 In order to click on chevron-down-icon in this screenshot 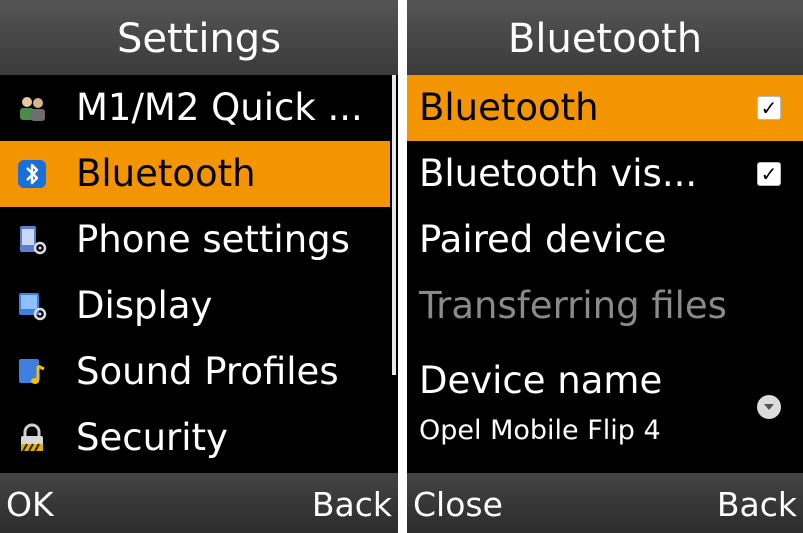, I will do `click(769, 407)`.